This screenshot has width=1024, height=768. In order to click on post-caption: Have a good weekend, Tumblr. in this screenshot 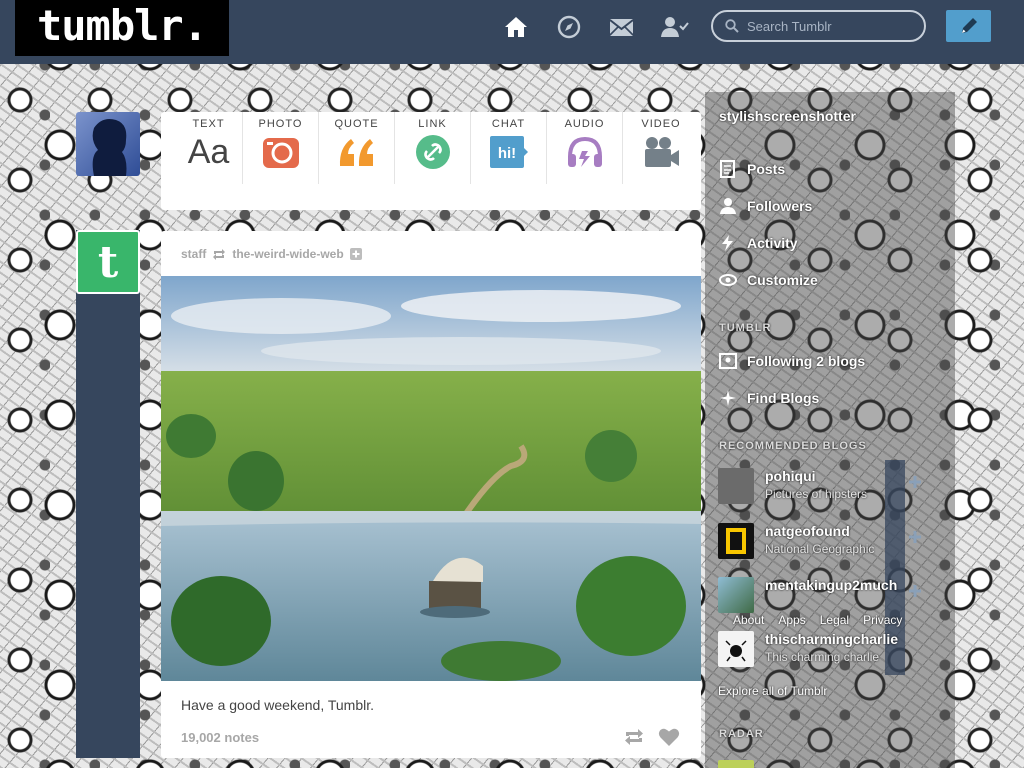, I will do `click(278, 705)`.